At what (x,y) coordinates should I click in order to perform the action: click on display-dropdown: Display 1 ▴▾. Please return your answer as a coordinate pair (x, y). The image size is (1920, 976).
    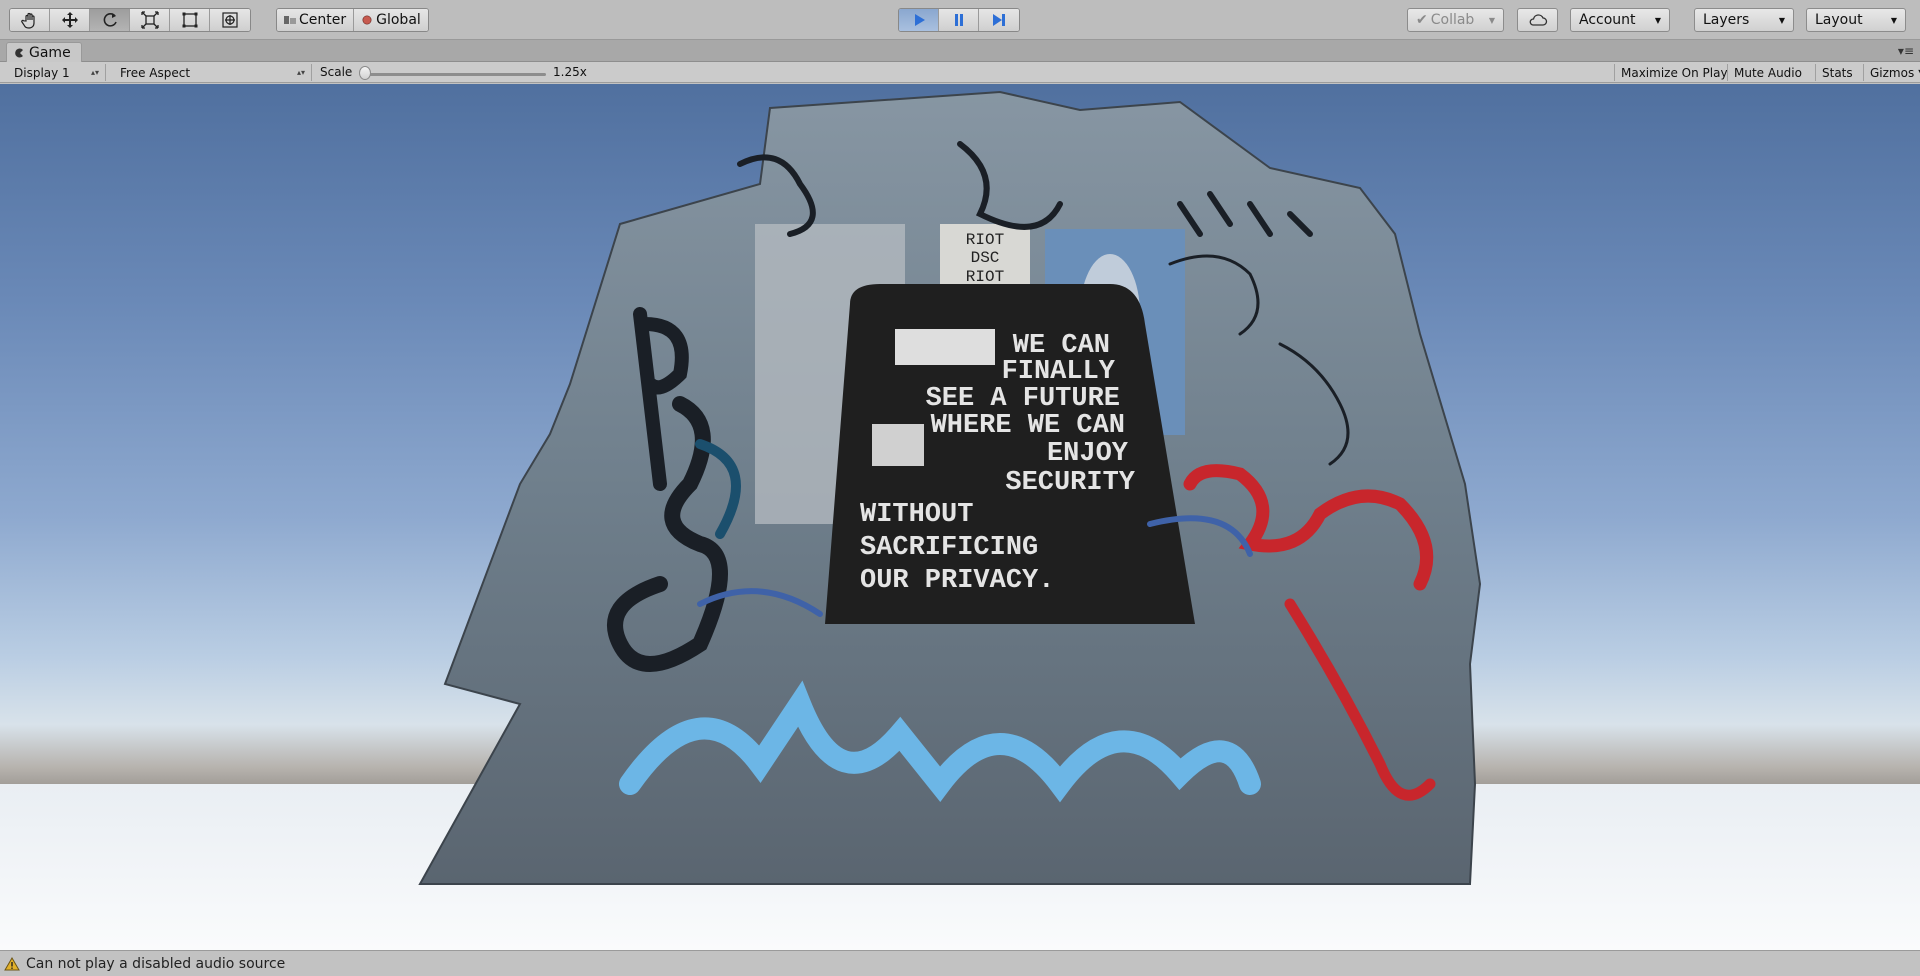
    Looking at the image, I should click on (56, 72).